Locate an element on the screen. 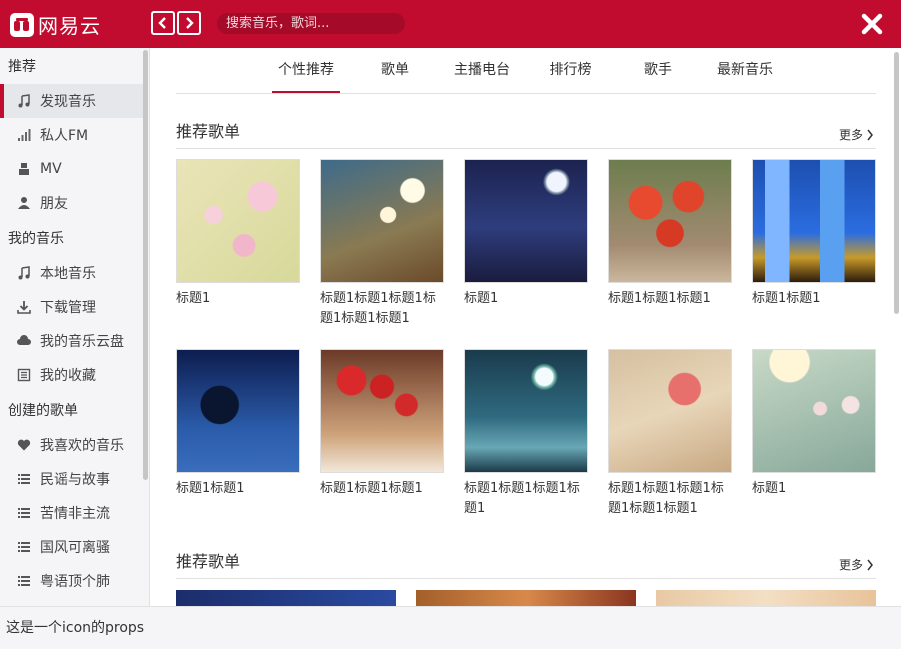  sidebar-item: 发现音乐 is located at coordinates (71, 101).